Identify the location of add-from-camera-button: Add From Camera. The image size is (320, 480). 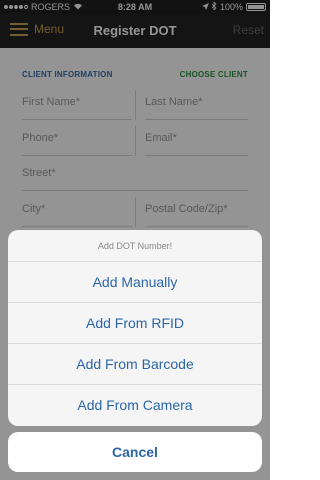
(135, 405).